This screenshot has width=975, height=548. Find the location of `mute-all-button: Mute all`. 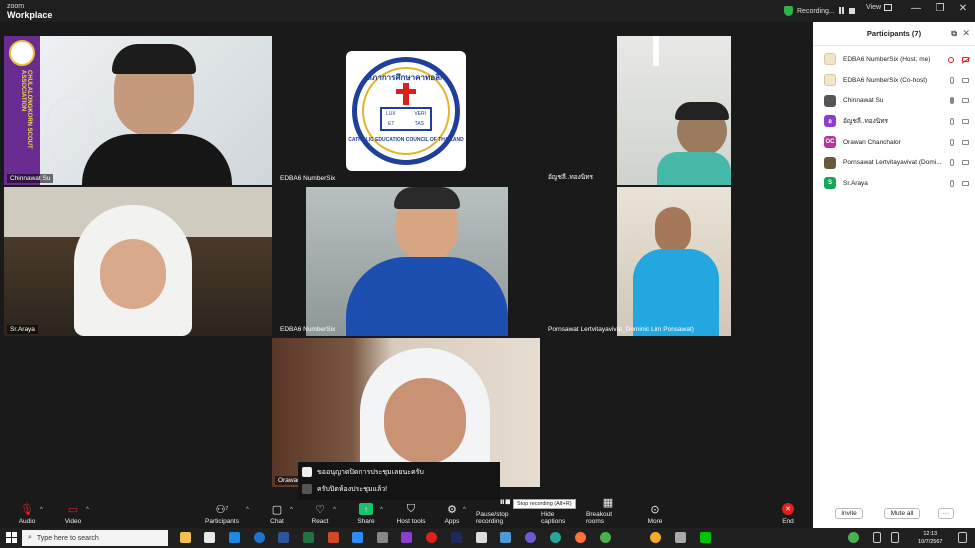

mute-all-button: Mute all is located at coordinates (902, 513).